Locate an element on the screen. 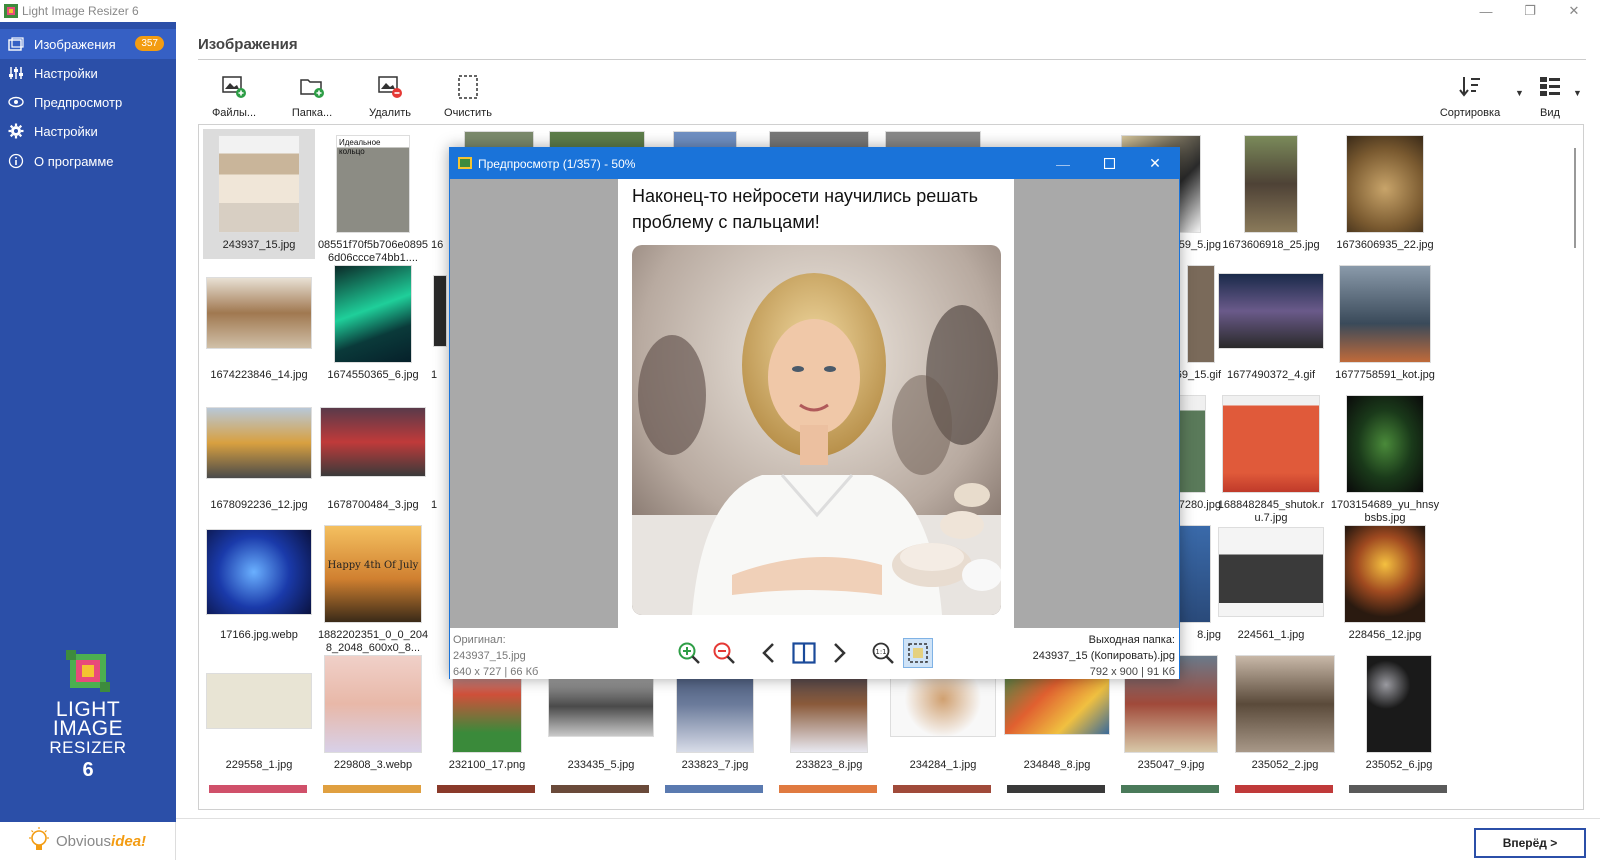  image-tile: 1674223846_14.jpg is located at coordinates (259, 324).